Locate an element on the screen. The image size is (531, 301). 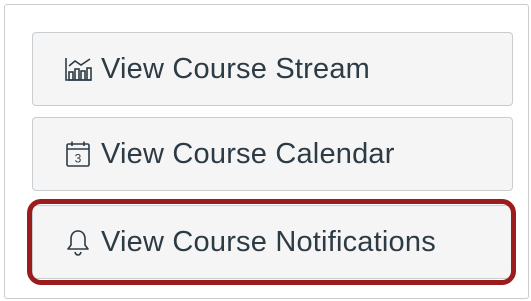
stream-chart-icon is located at coordinates (78, 69).